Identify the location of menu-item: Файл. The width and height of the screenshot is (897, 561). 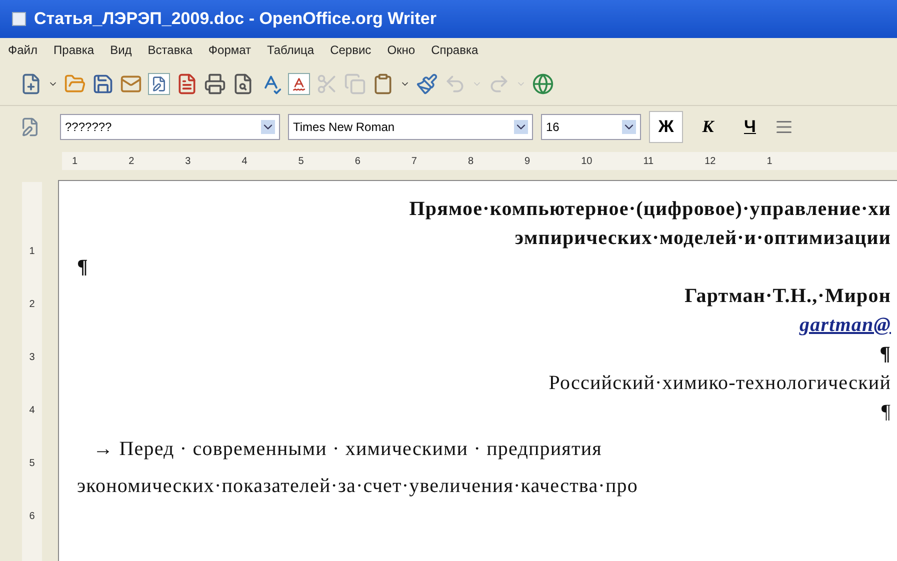
(23, 50).